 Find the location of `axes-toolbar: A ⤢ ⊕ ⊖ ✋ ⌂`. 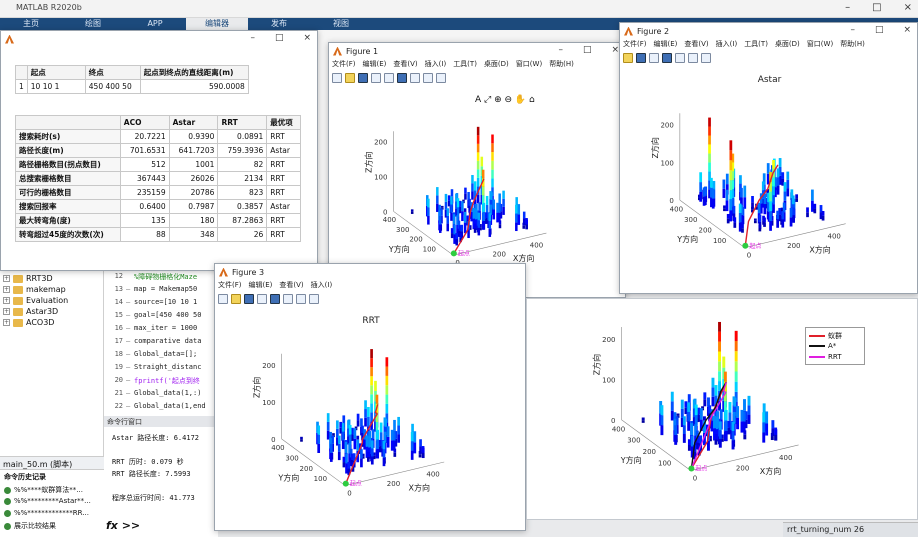

axes-toolbar: A ⤢ ⊕ ⊖ ✋ ⌂ is located at coordinates (505, 100).